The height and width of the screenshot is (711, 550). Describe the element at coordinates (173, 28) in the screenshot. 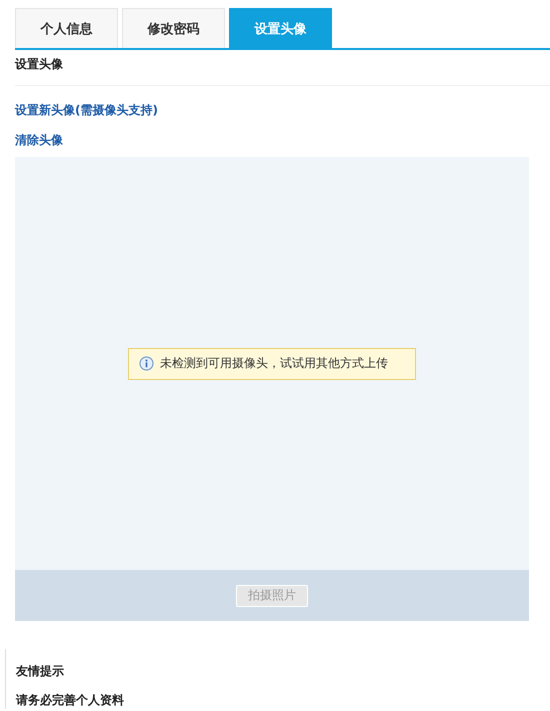

I see `tab: 修改密码` at that location.